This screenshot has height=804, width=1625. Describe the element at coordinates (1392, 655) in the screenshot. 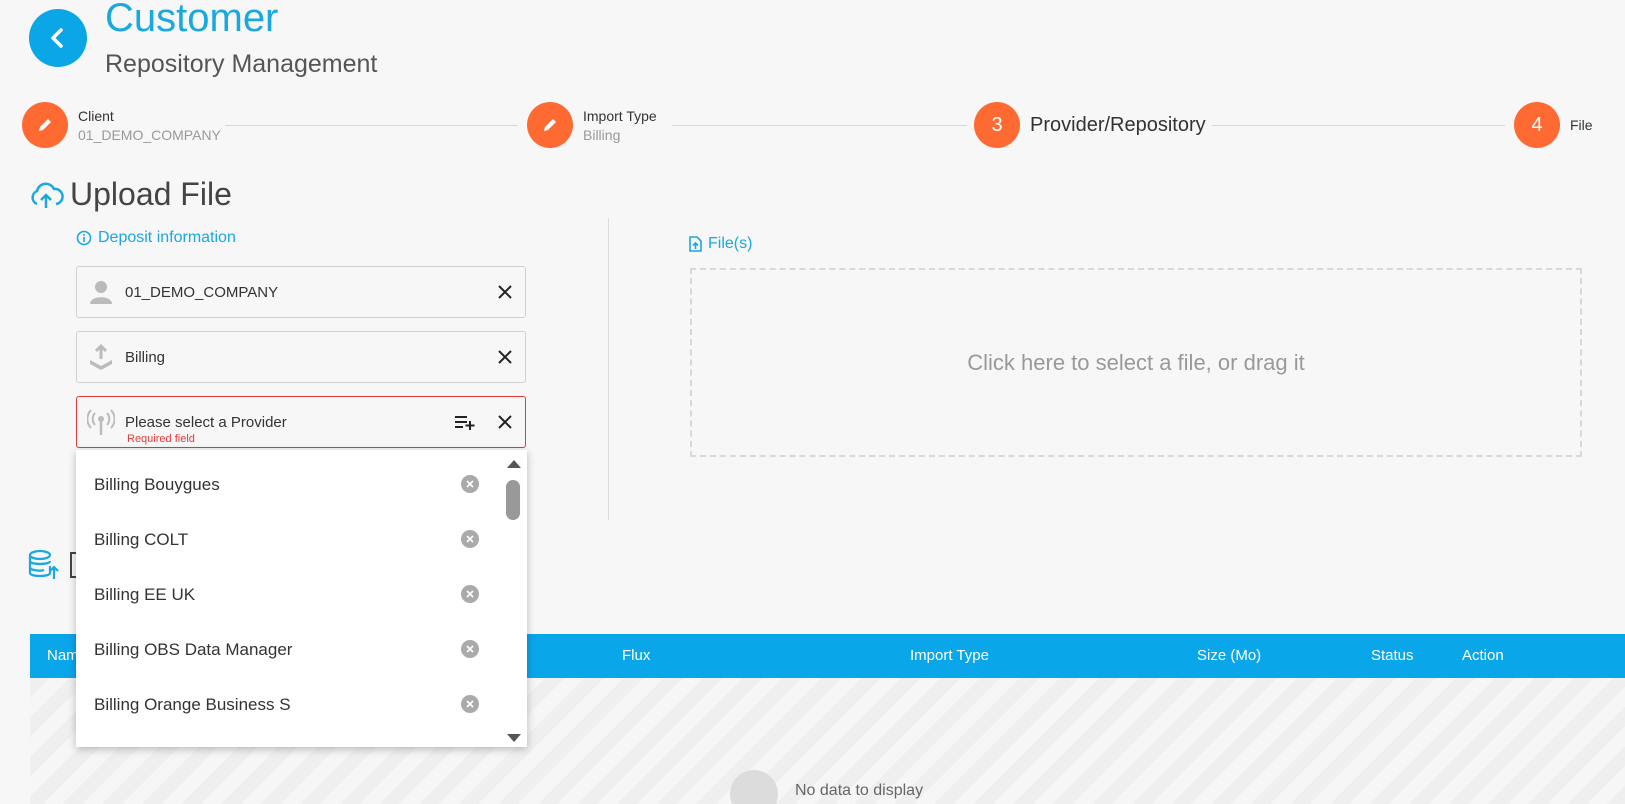

I see `col-status: Status` at that location.